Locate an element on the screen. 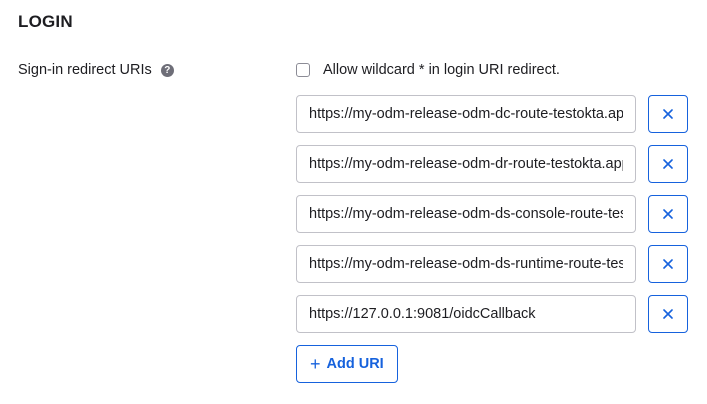 This screenshot has height=404, width=707. section-title: LOGIN is located at coordinates (45, 21).